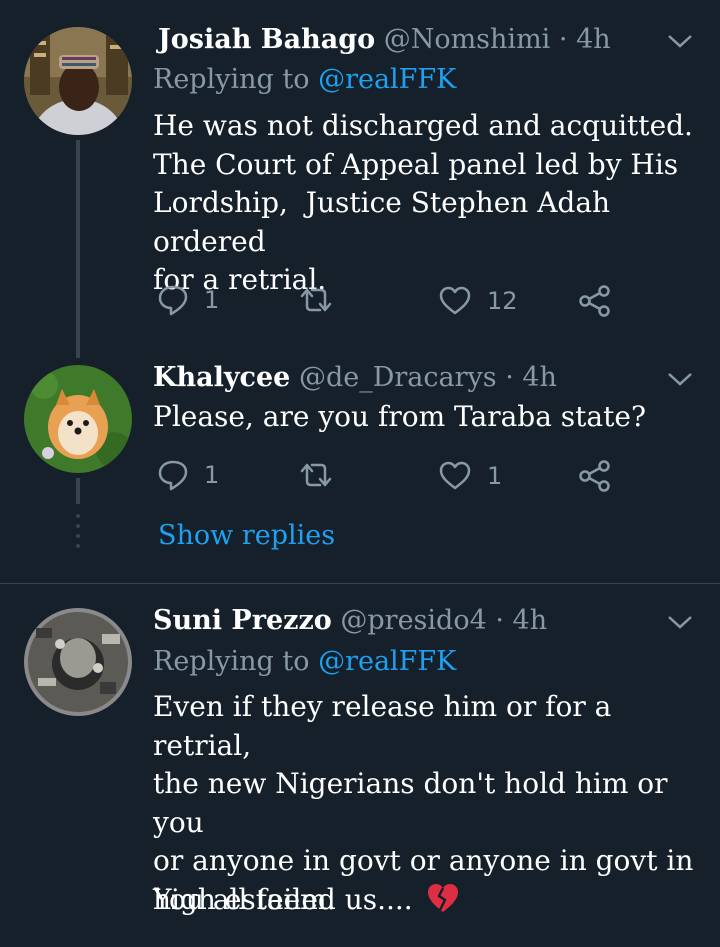 This screenshot has height=947, width=720. What do you see at coordinates (502, 301) in the screenshot?
I see `like-count: 12` at bounding box center [502, 301].